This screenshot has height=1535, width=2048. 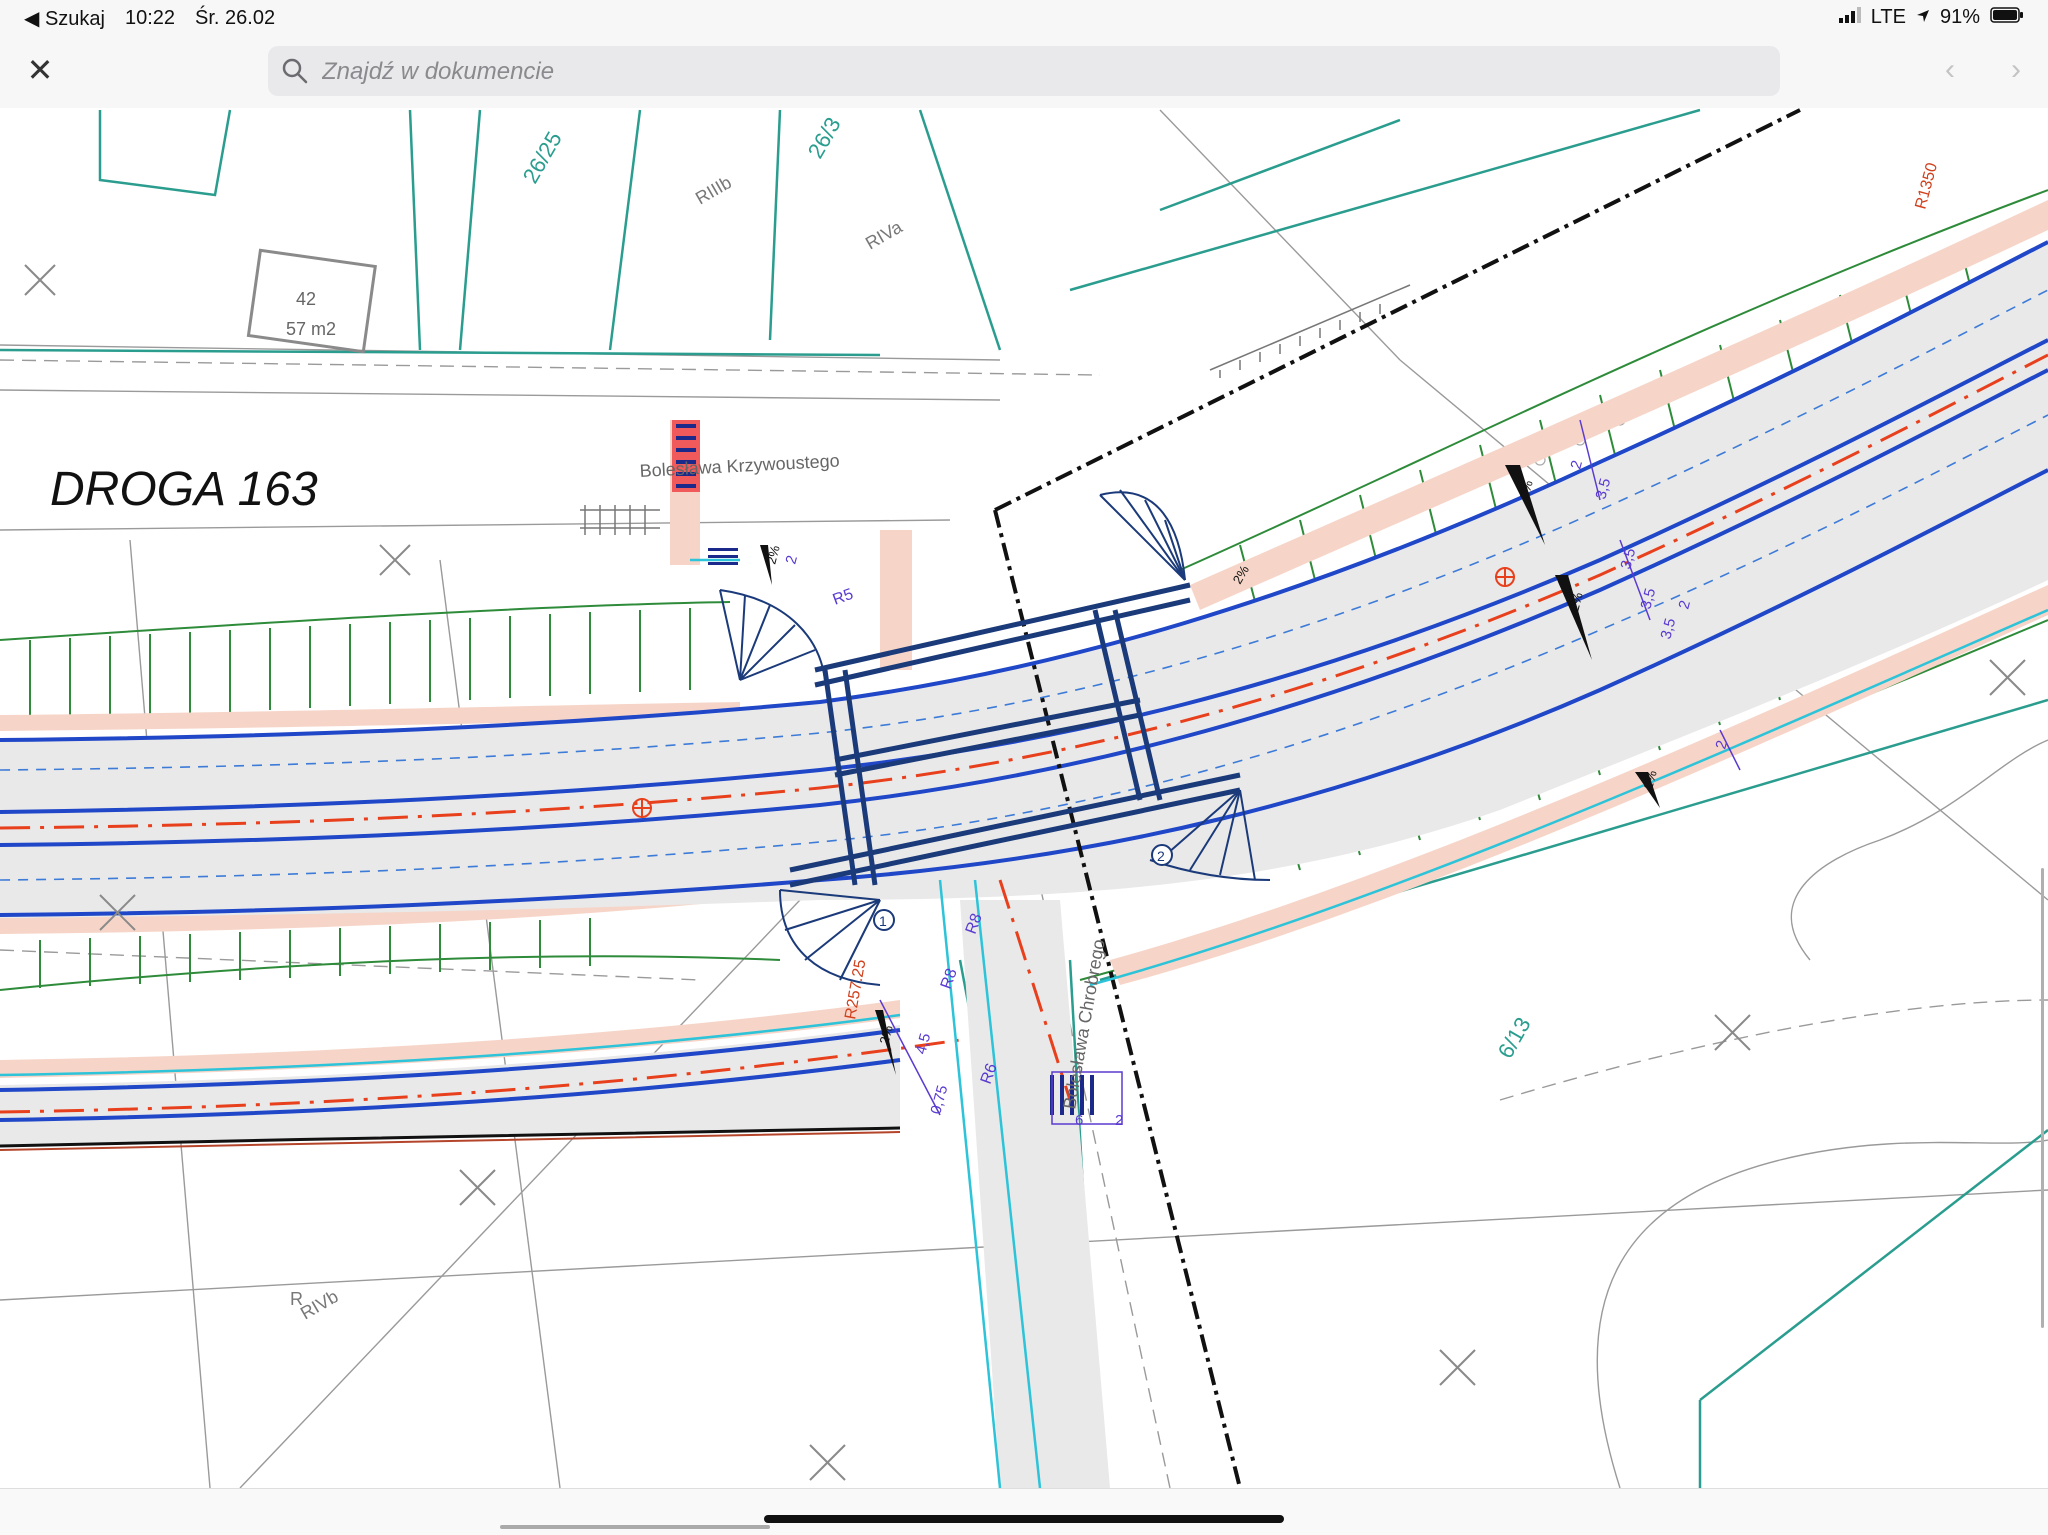 What do you see at coordinates (923, 1043) in the screenshot?
I see `lane-dim-9: 4,5` at bounding box center [923, 1043].